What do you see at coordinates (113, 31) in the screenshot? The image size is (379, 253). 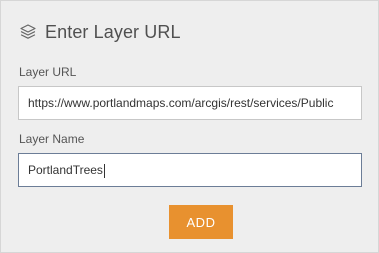 I see `panel-title: Enter Layer URL` at bounding box center [113, 31].